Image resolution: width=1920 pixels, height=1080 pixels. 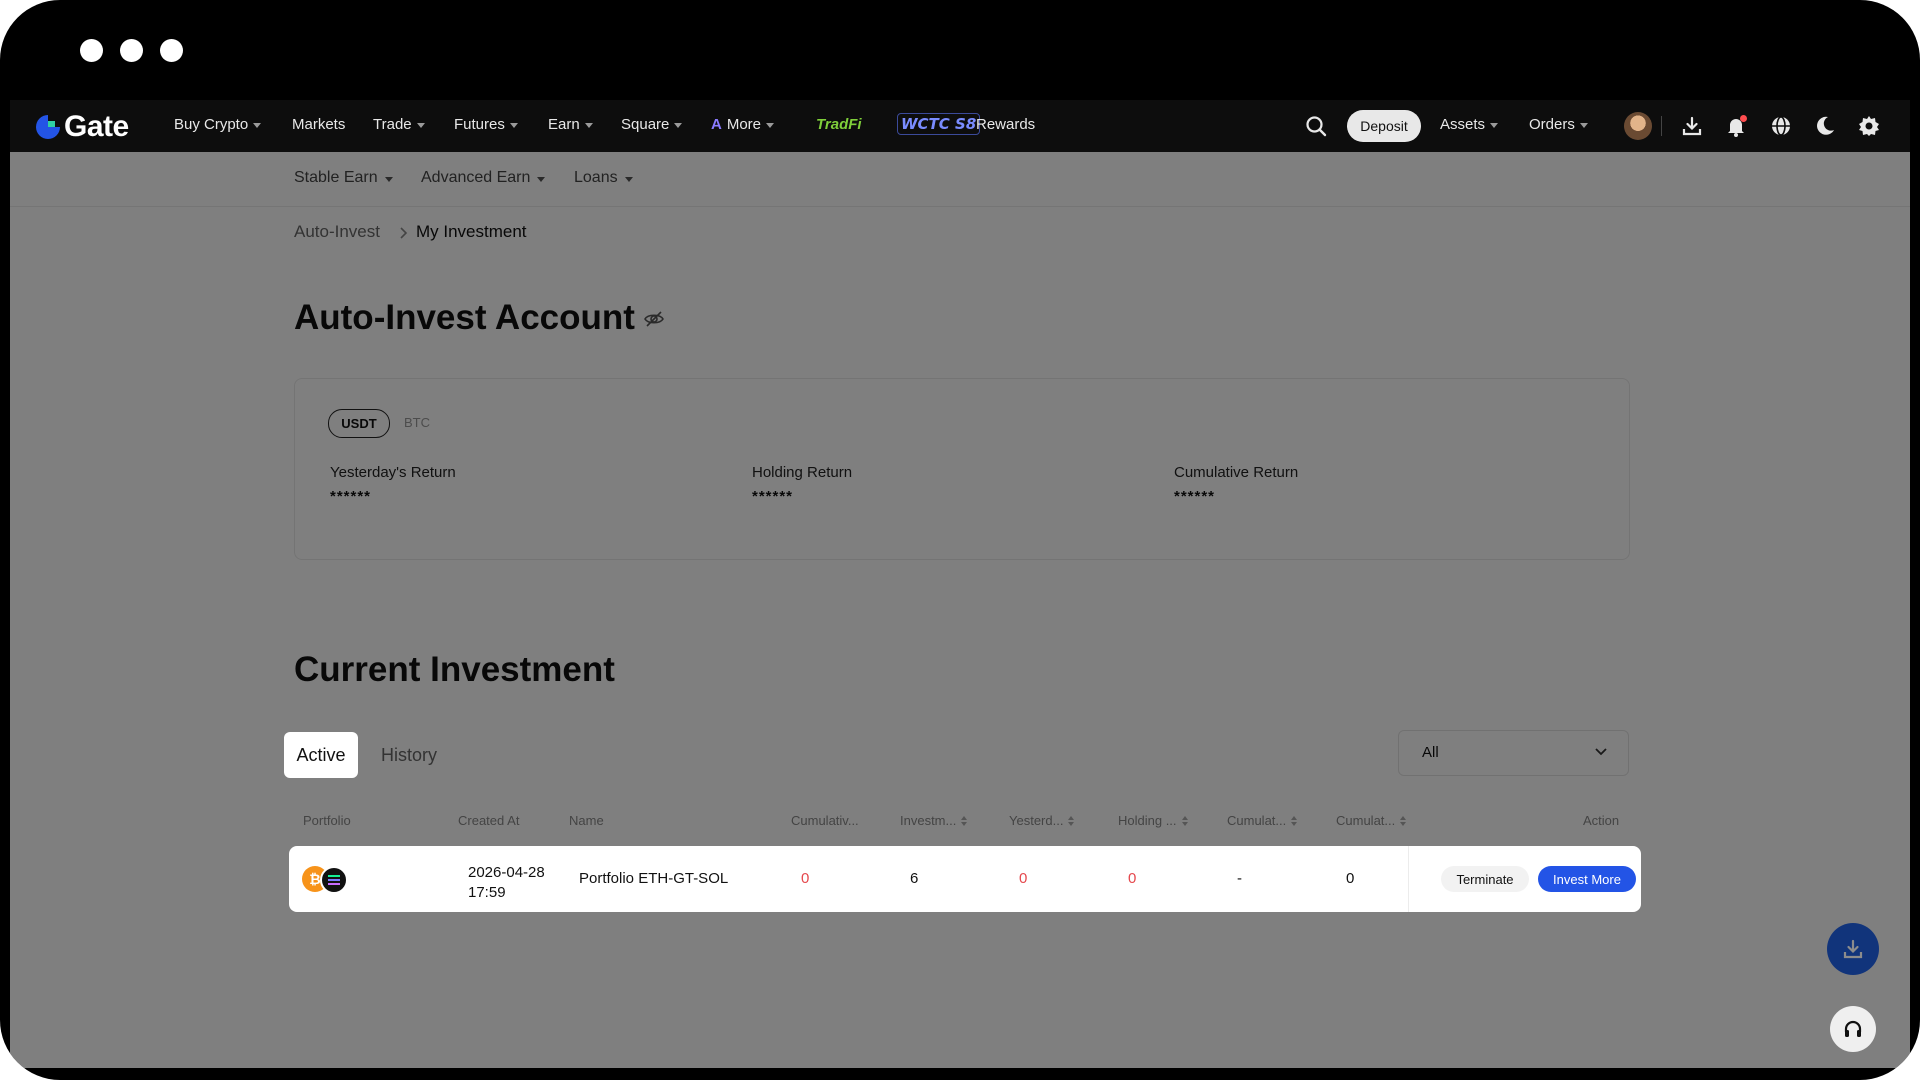 I want to click on holding-value: 0, so click(x=1132, y=878).